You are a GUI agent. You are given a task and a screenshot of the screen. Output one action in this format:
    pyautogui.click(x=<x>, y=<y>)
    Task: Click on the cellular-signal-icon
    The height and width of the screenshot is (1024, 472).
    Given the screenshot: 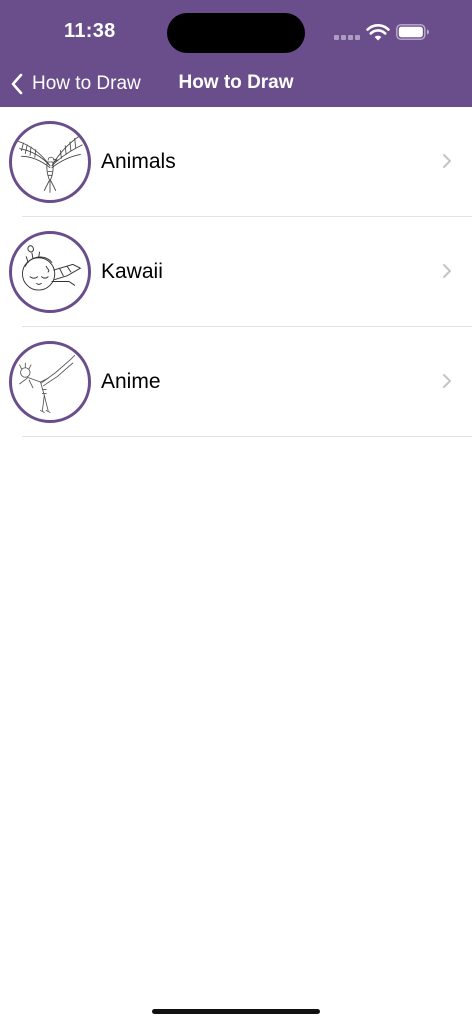 What is the action you would take?
    pyautogui.click(x=347, y=38)
    